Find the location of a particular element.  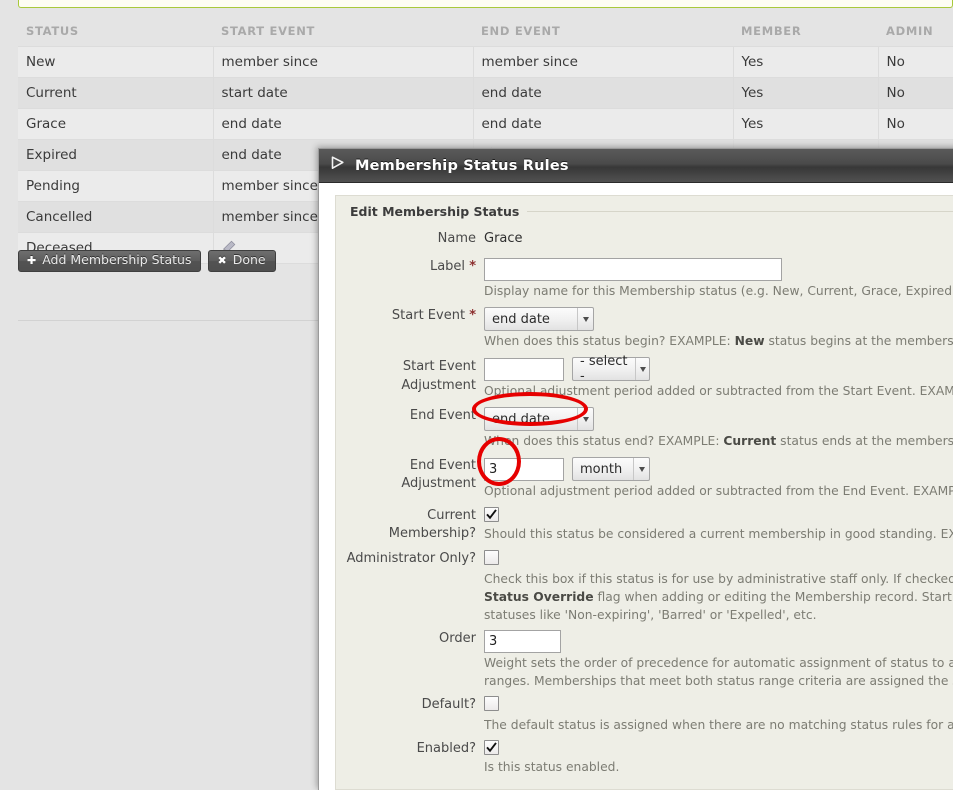

cell-status: Grace is located at coordinates (116, 124).